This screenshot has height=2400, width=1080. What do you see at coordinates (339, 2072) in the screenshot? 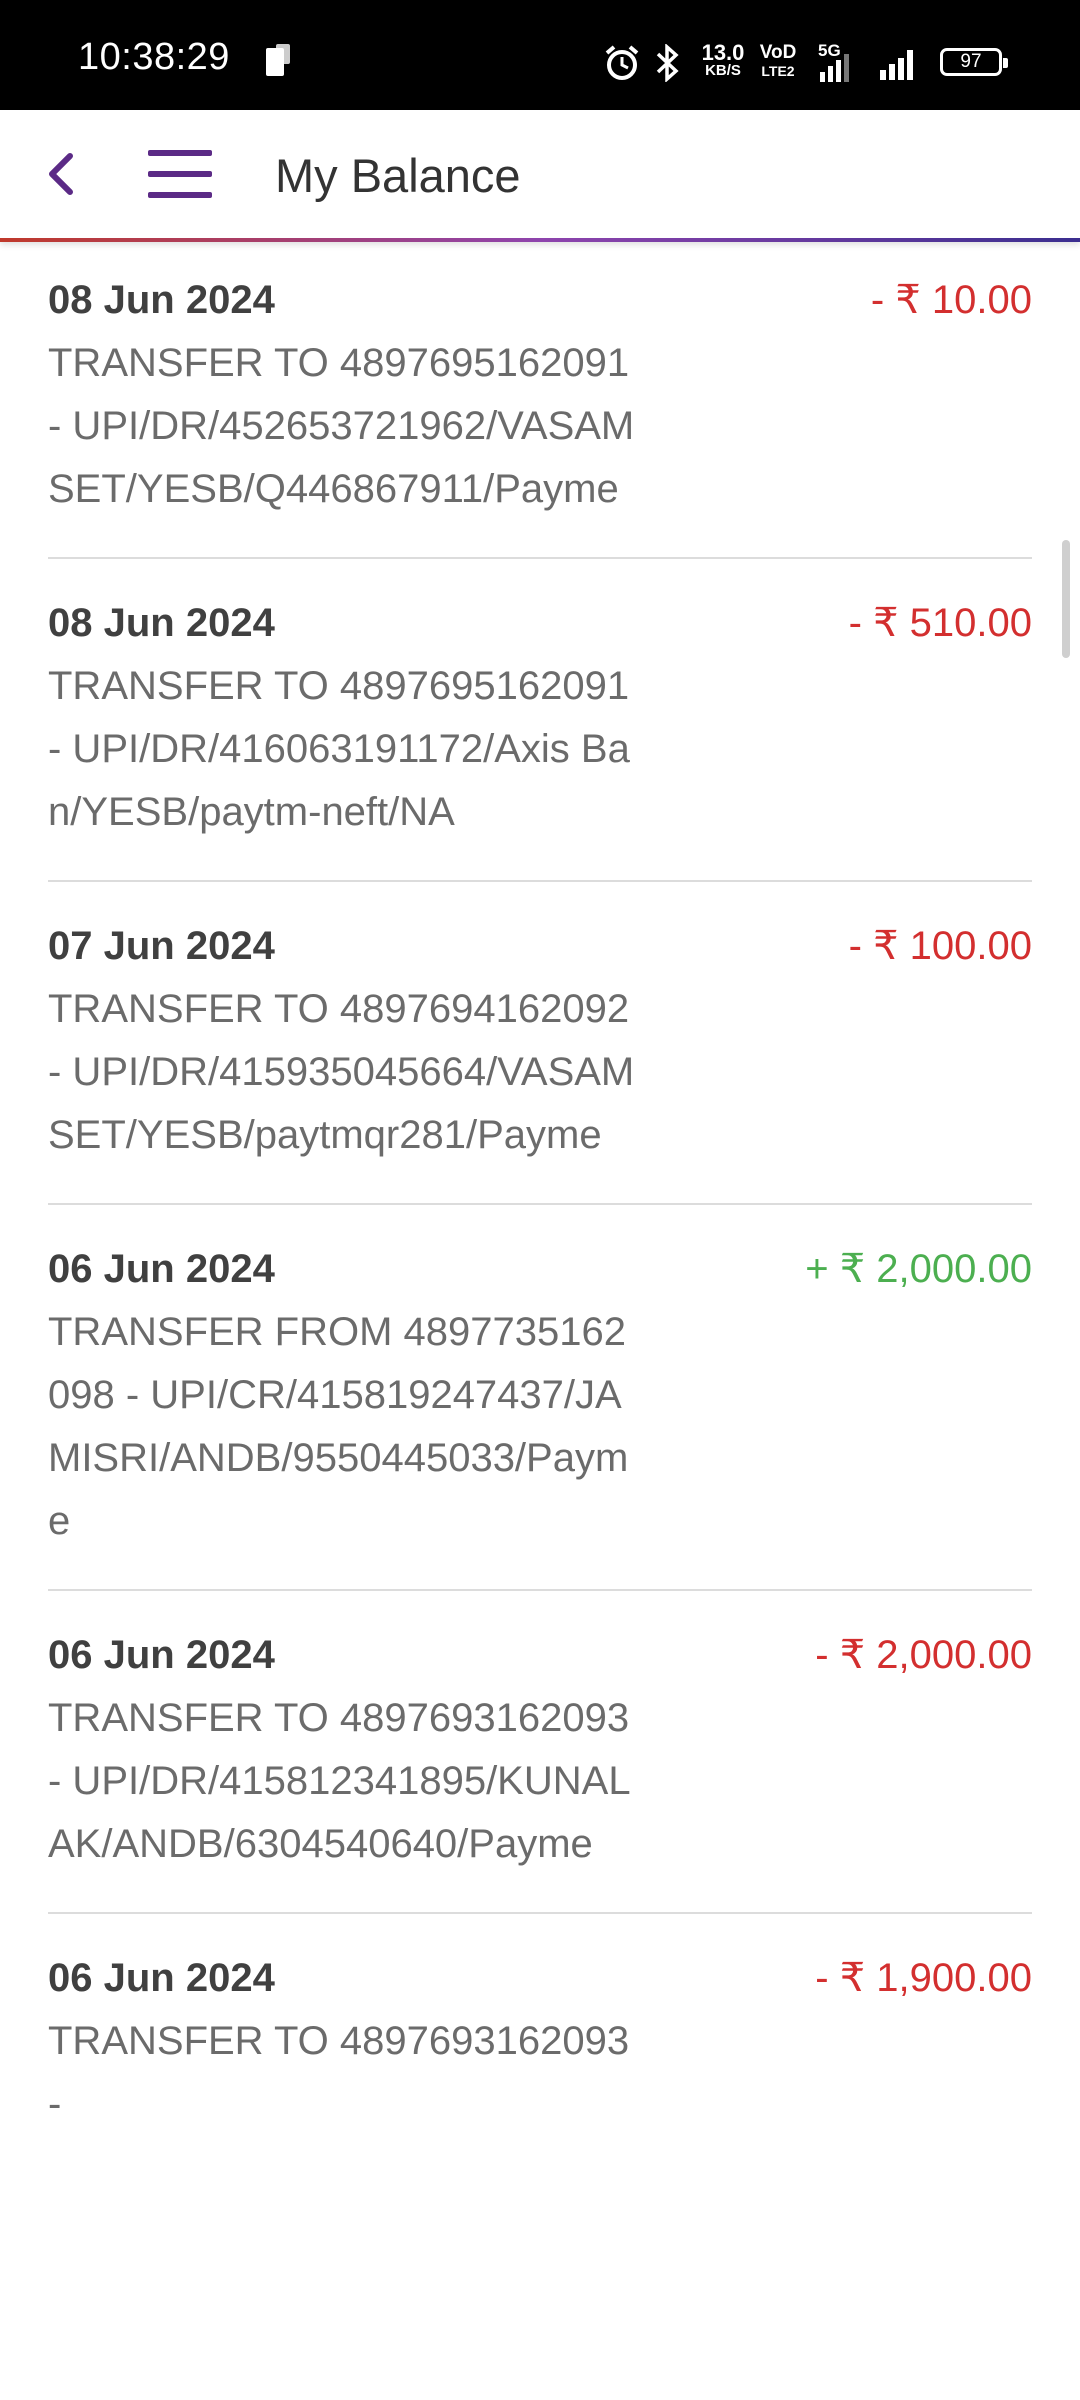
I see `transaction-description: TRANSFER TO 4897693162093 -` at bounding box center [339, 2072].